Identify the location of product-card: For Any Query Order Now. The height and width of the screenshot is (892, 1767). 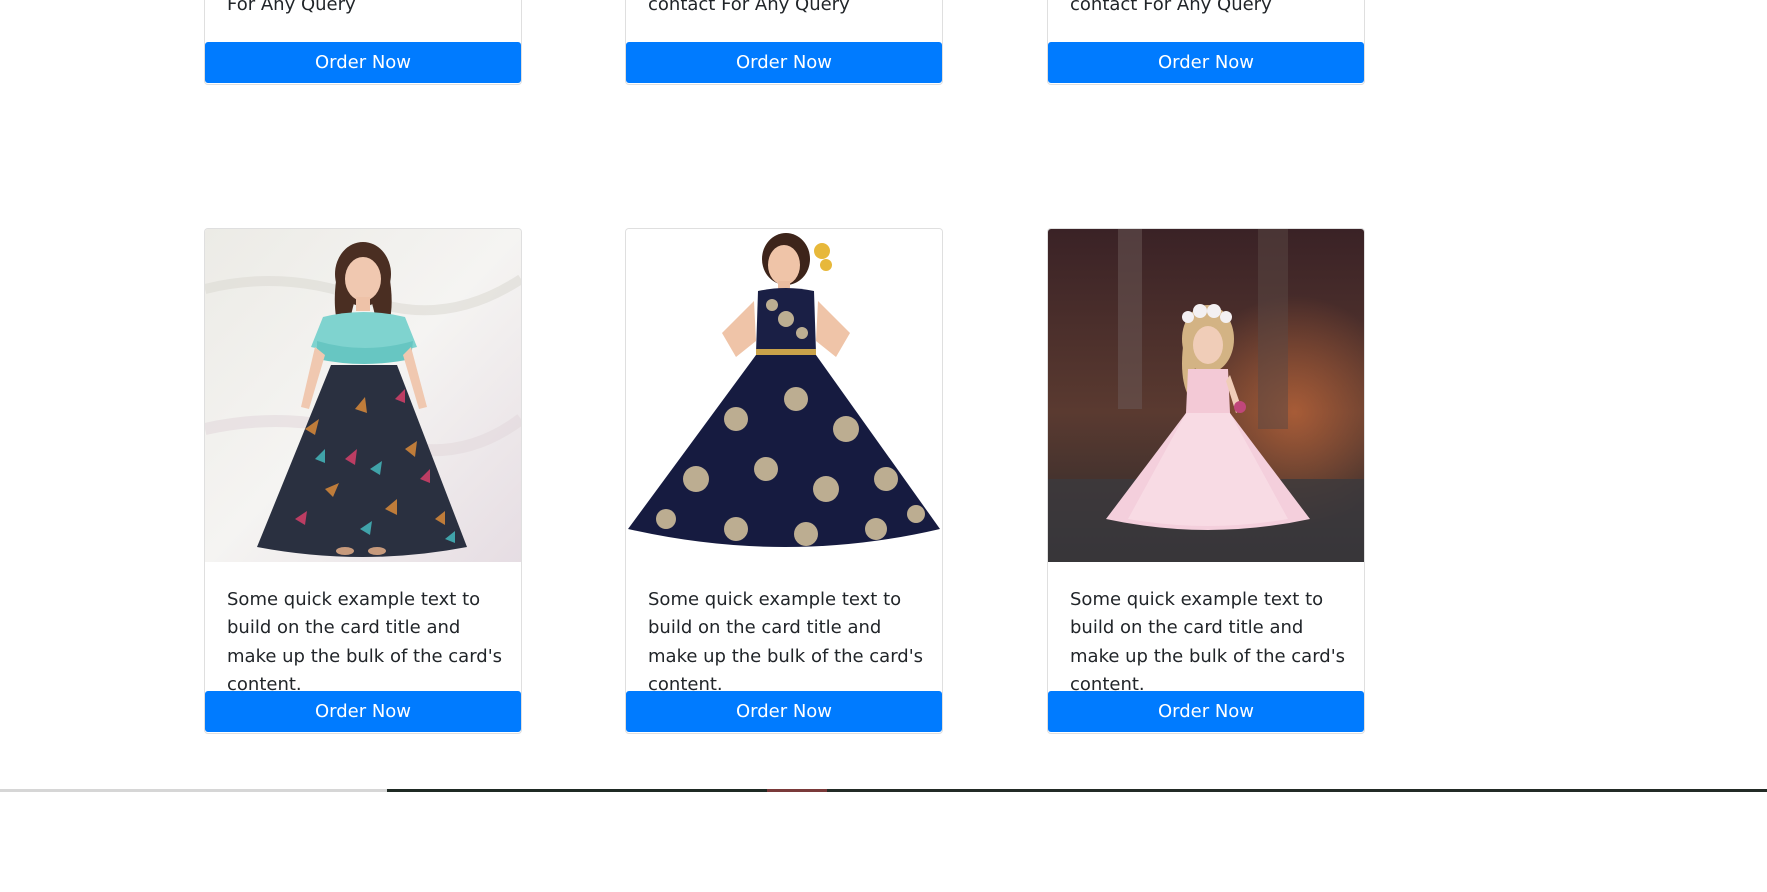
(363, 42).